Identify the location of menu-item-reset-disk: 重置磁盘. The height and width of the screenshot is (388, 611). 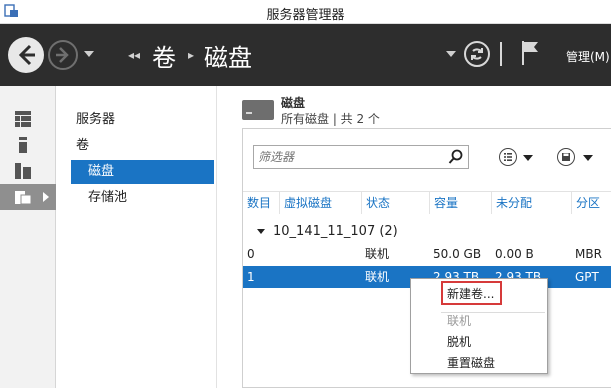
(497, 363).